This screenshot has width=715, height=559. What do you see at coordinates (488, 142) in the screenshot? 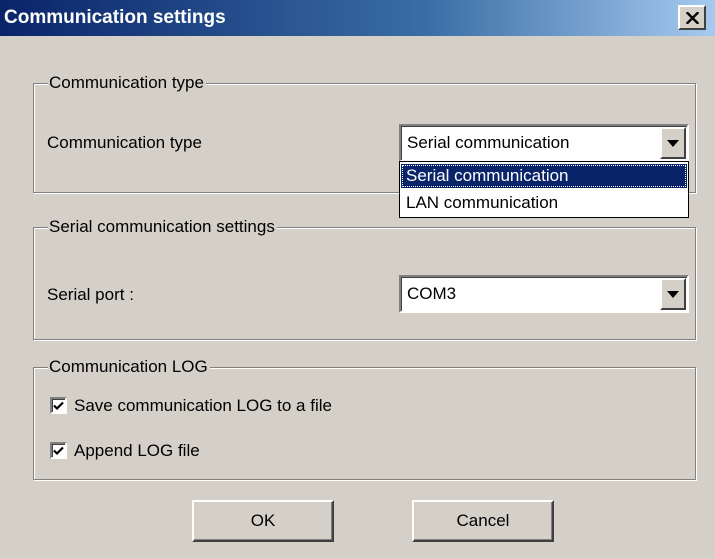
I see `communication-type-value: Serial communication` at bounding box center [488, 142].